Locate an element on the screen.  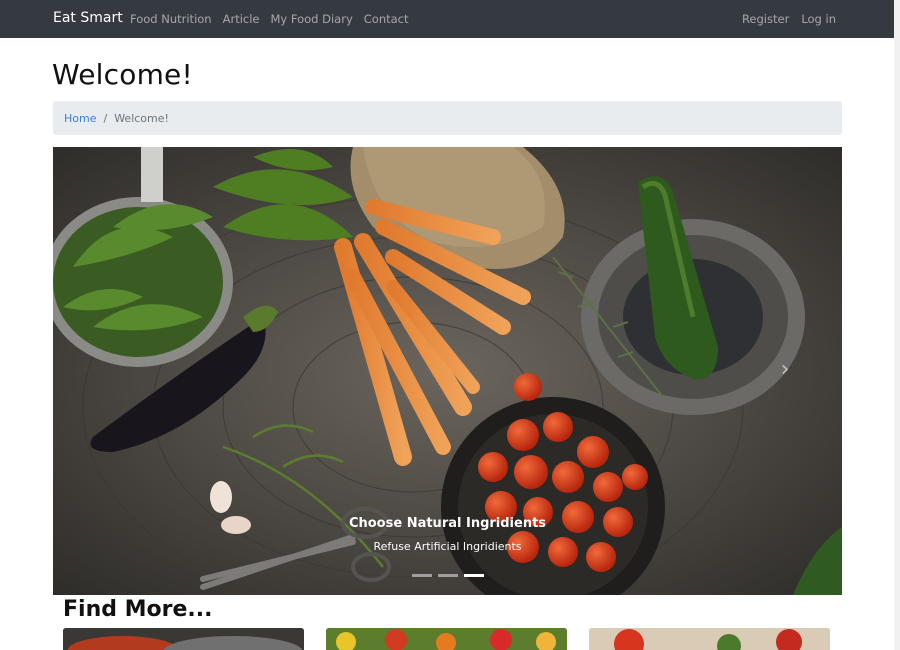
carousel-caption-text: Refuse Artificial Ingridients is located at coordinates (447, 546).